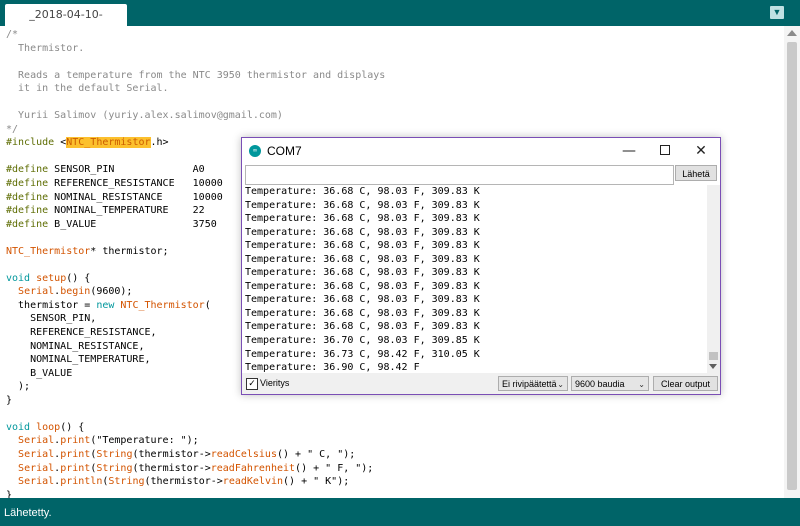  What do you see at coordinates (195, 441) in the screenshot?
I see `code-line: Serial.print("Temperature: ");` at bounding box center [195, 441].